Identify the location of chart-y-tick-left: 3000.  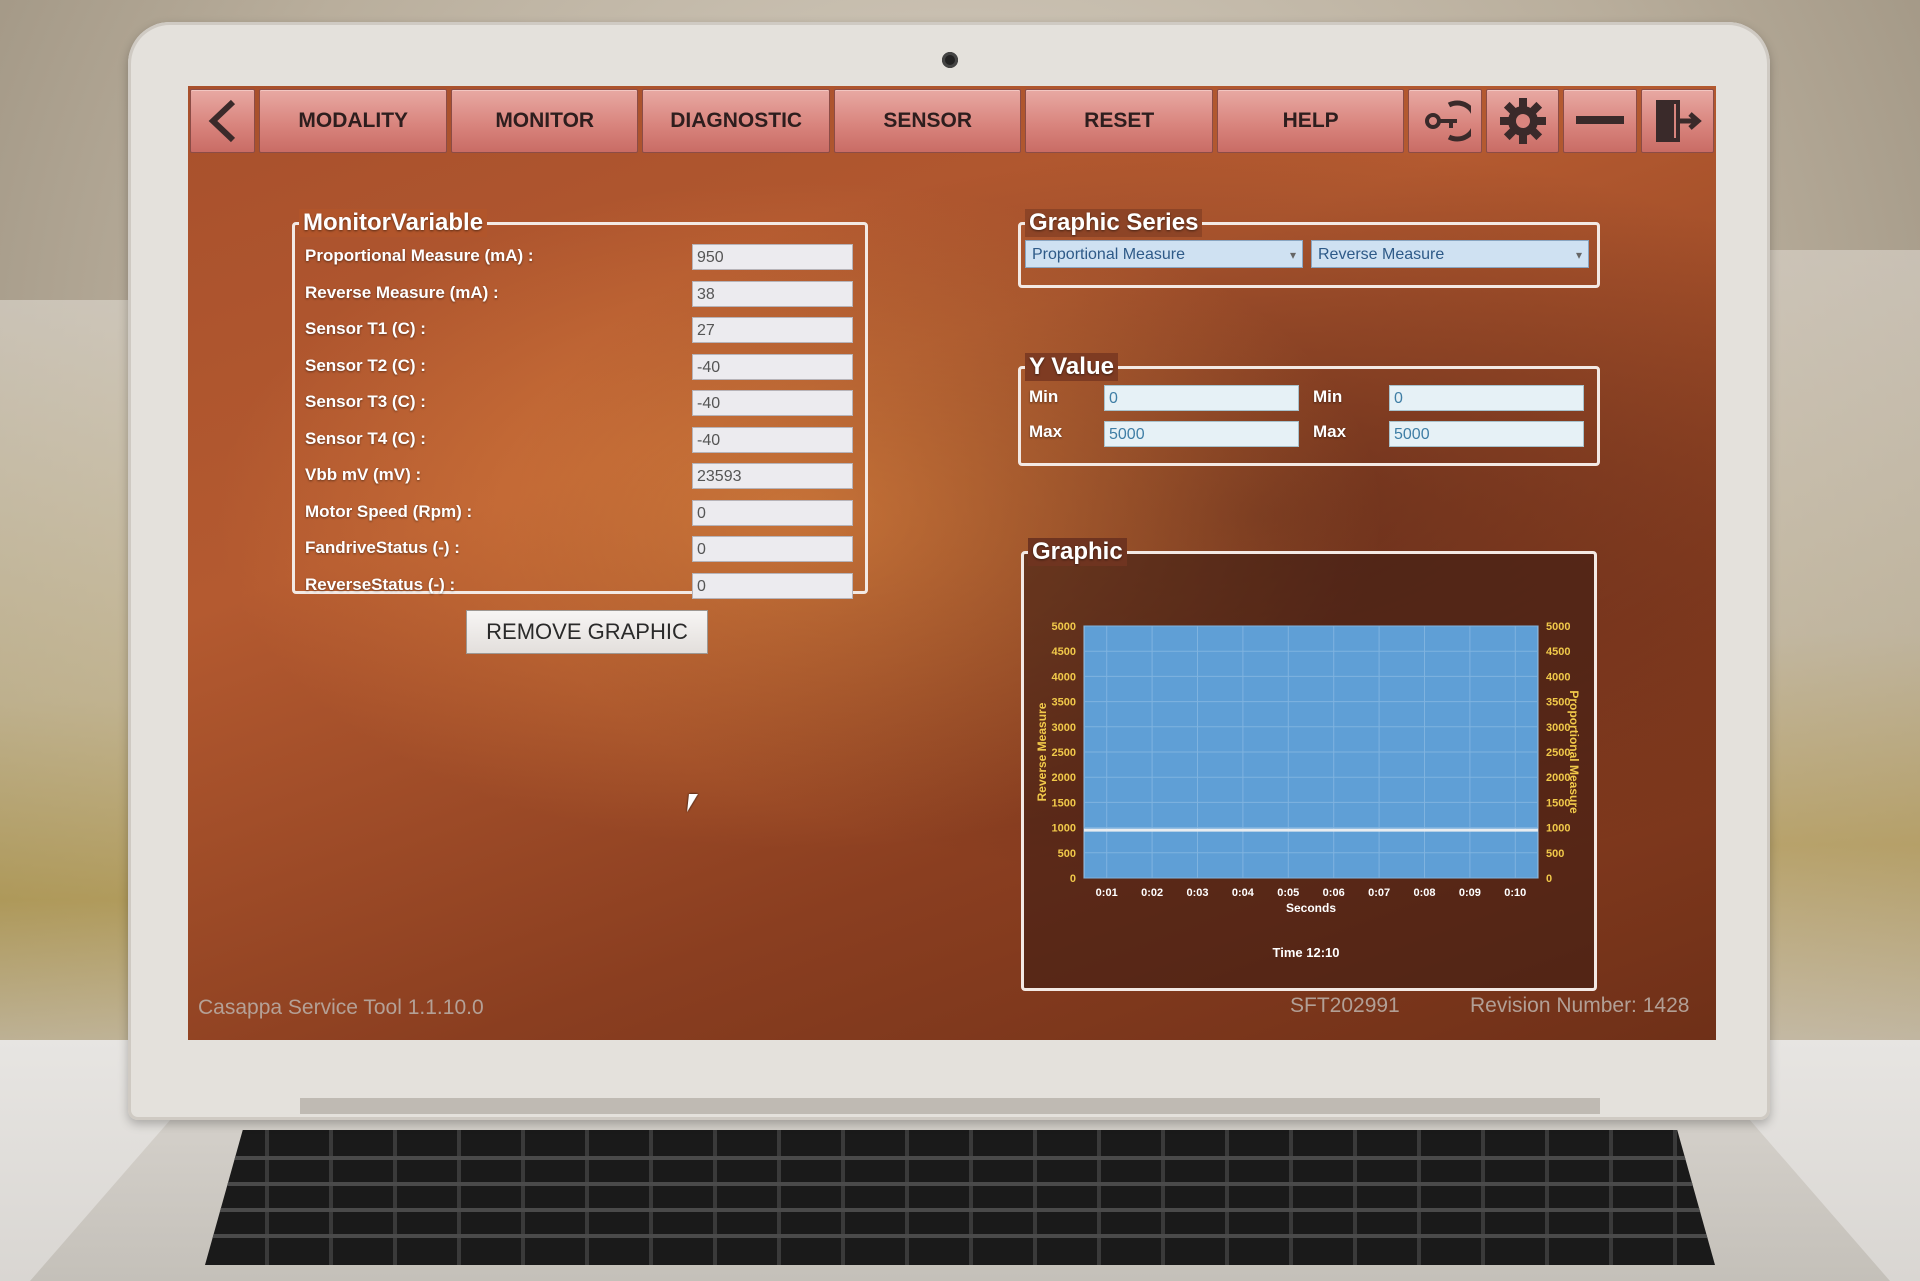
(1064, 728).